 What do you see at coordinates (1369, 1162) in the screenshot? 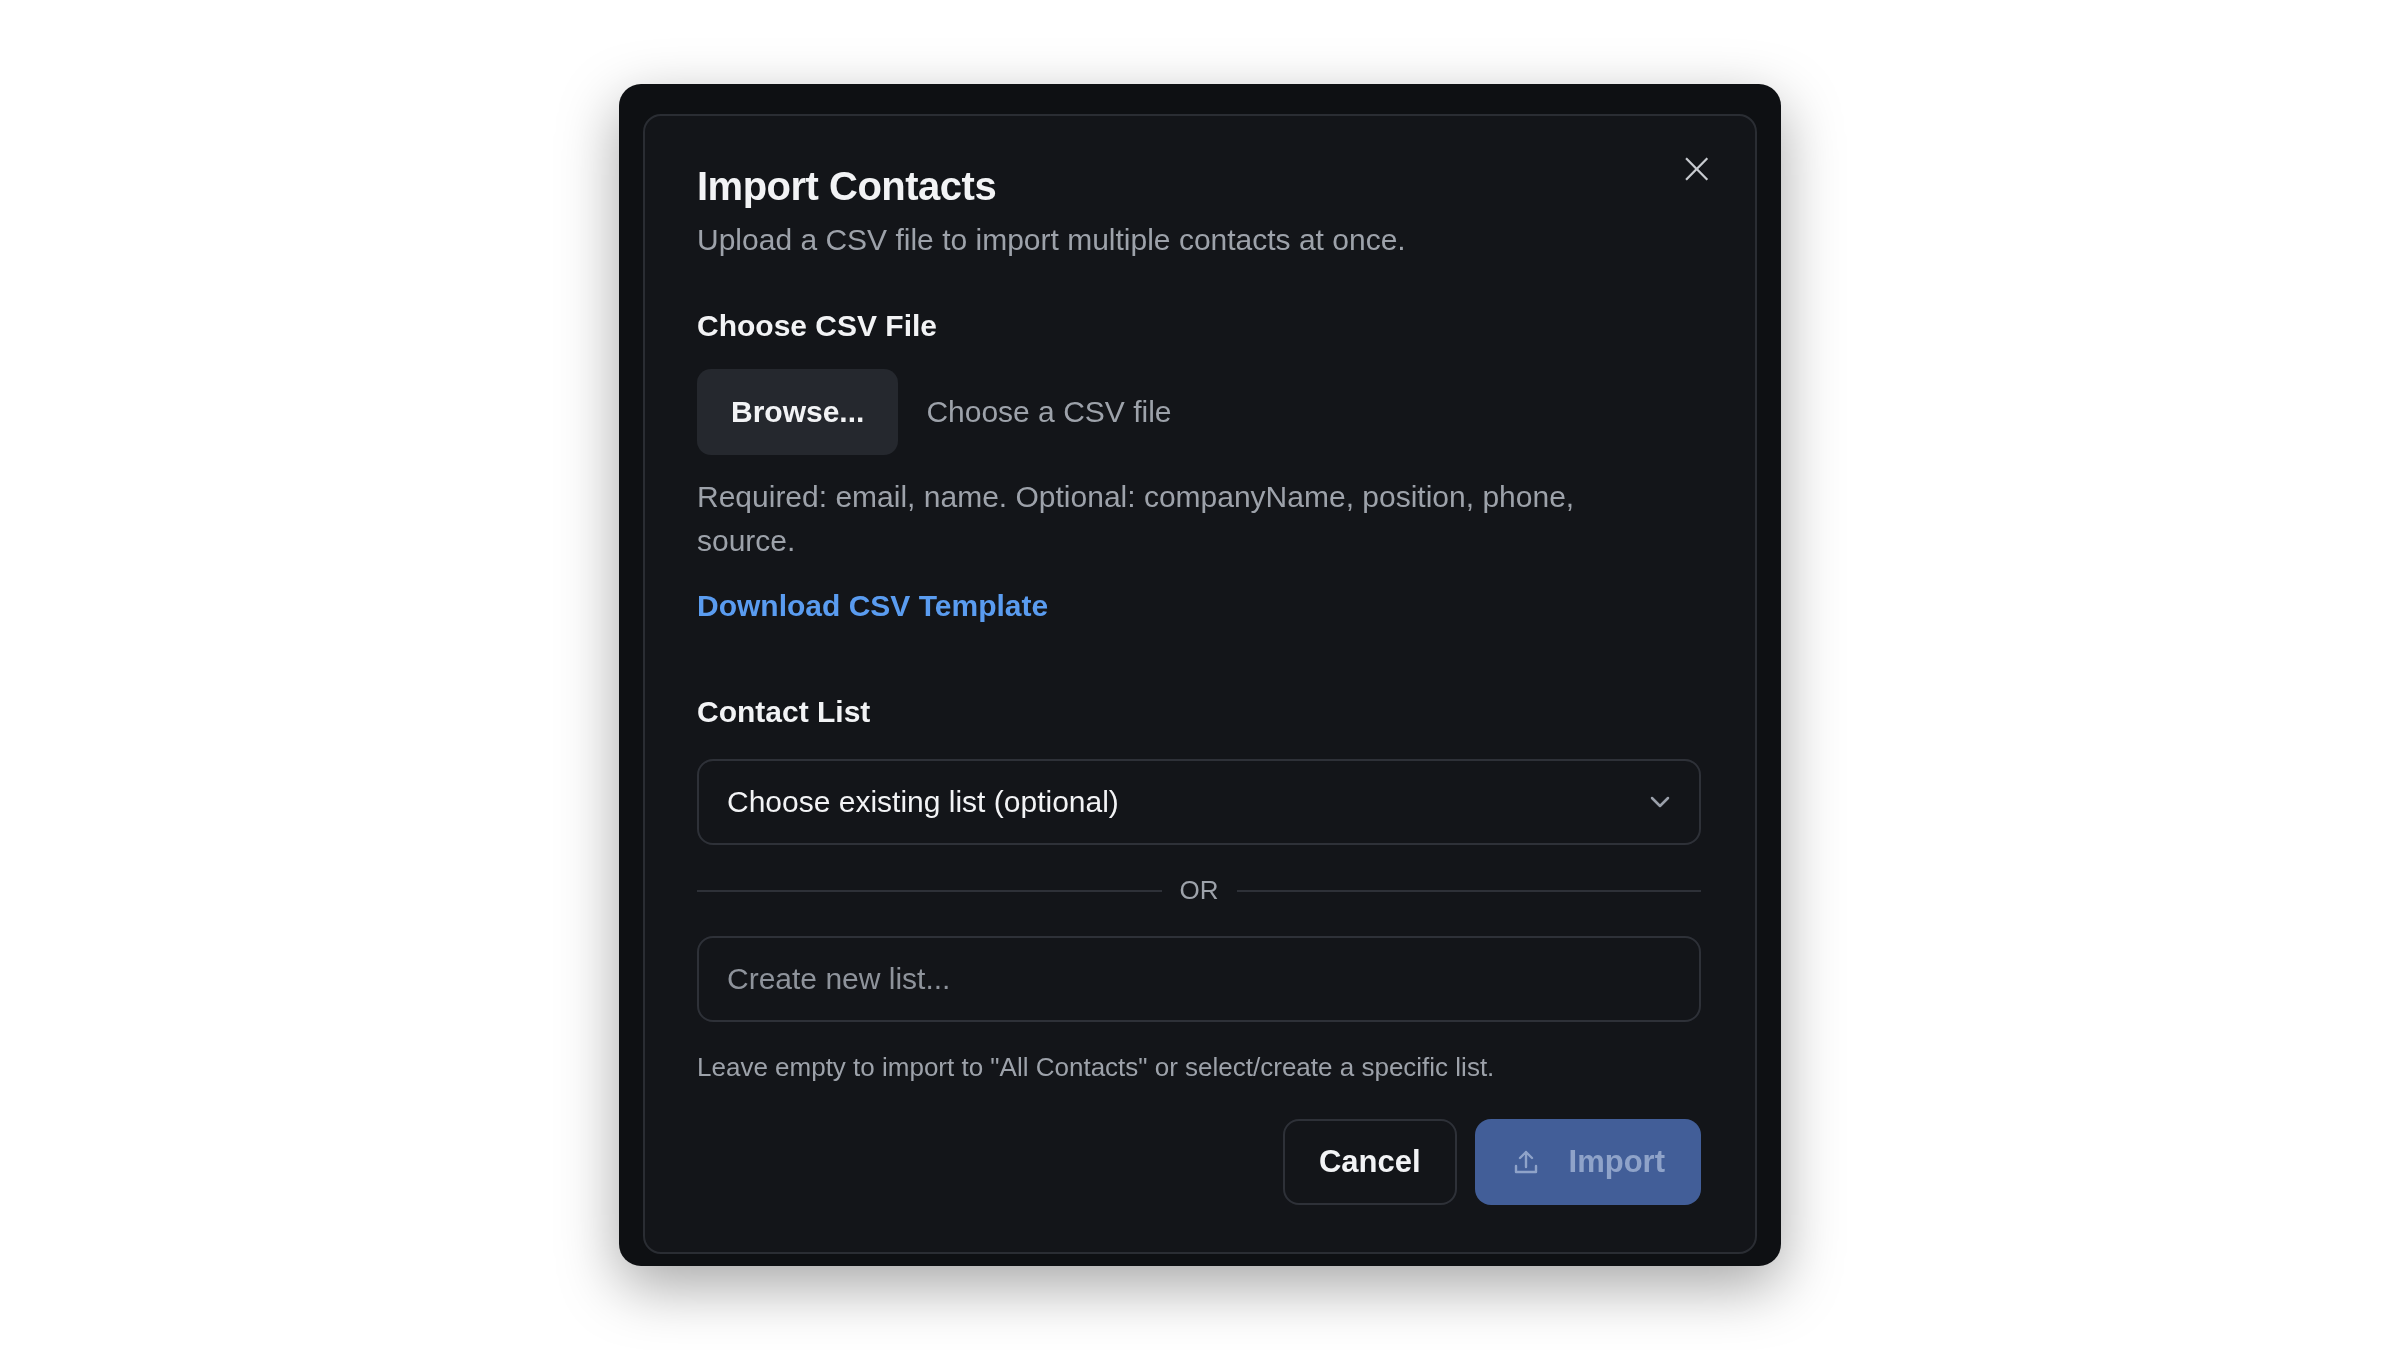
I see `cancel-button: Cancel` at bounding box center [1369, 1162].